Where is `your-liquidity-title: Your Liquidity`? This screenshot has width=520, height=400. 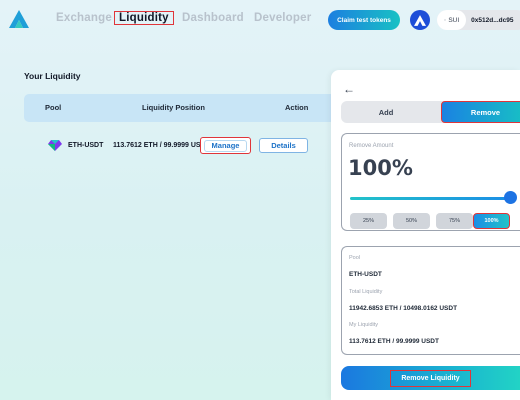
your-liquidity-title: Your Liquidity is located at coordinates (52, 76).